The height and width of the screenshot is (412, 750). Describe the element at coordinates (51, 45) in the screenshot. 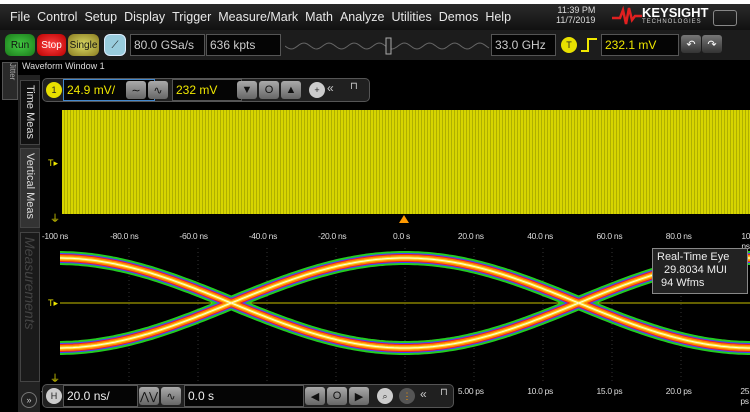

I see `stop-button: Stop` at that location.